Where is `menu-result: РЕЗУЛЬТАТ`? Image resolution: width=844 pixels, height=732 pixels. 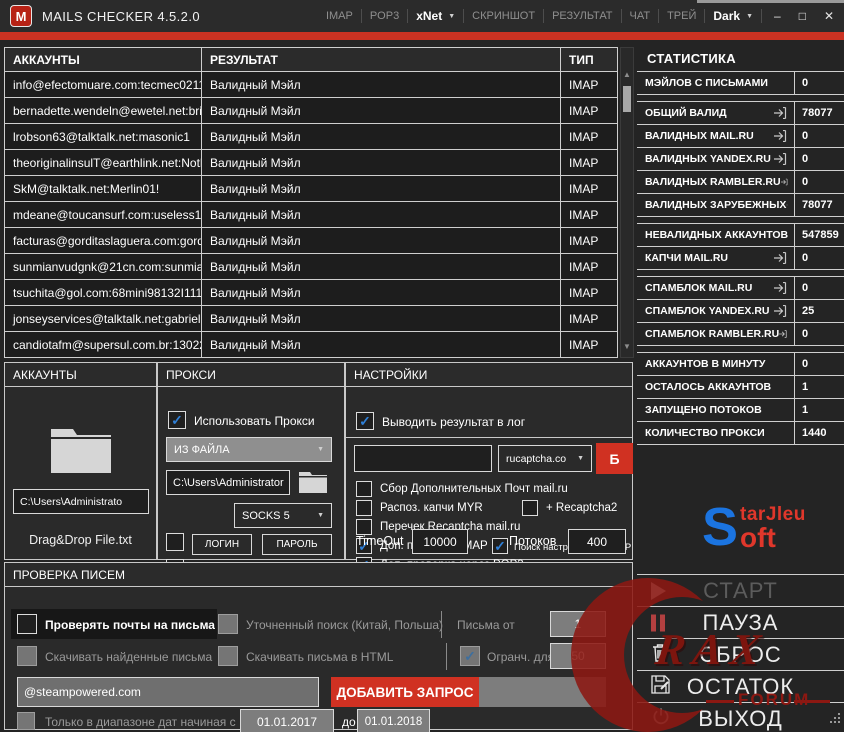
menu-result: РЕЗУЛЬТАТ is located at coordinates (582, 16).